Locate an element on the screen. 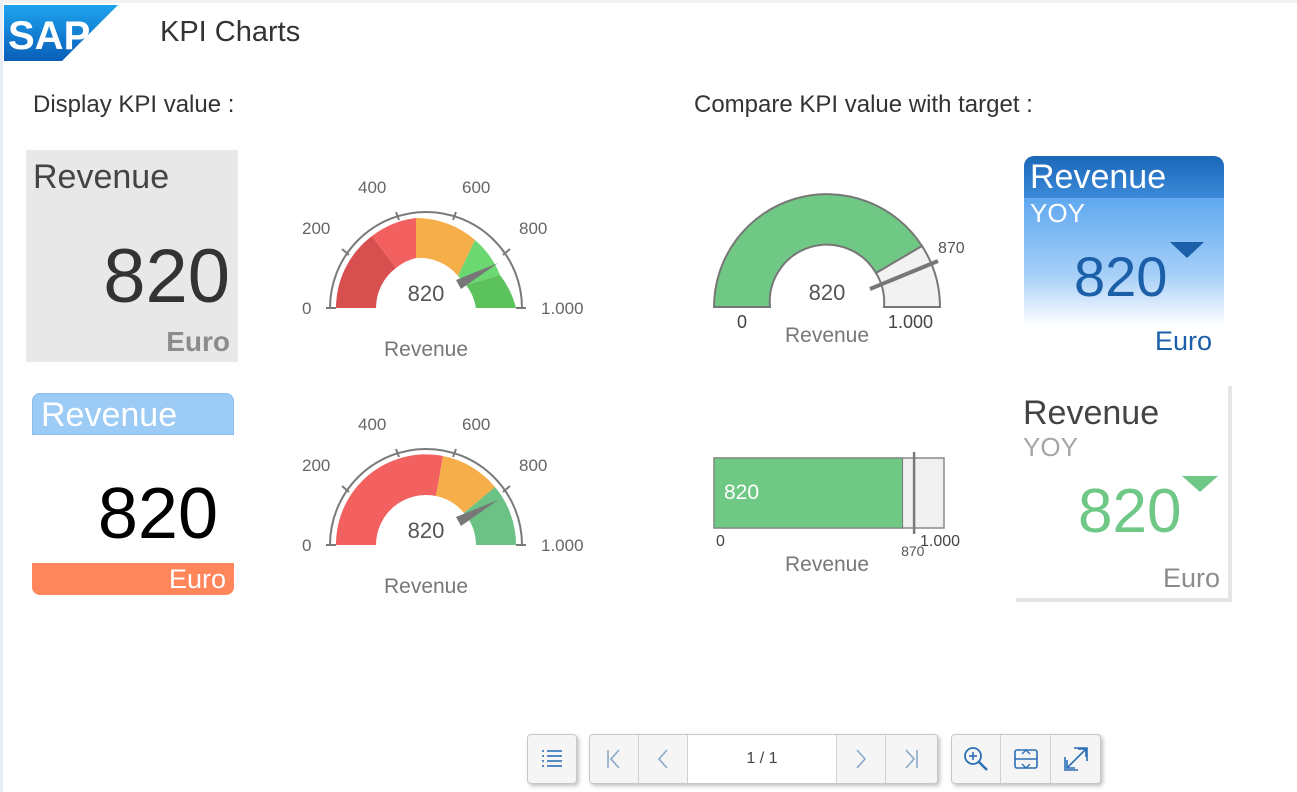  zoom-in-icon is located at coordinates (976, 759).